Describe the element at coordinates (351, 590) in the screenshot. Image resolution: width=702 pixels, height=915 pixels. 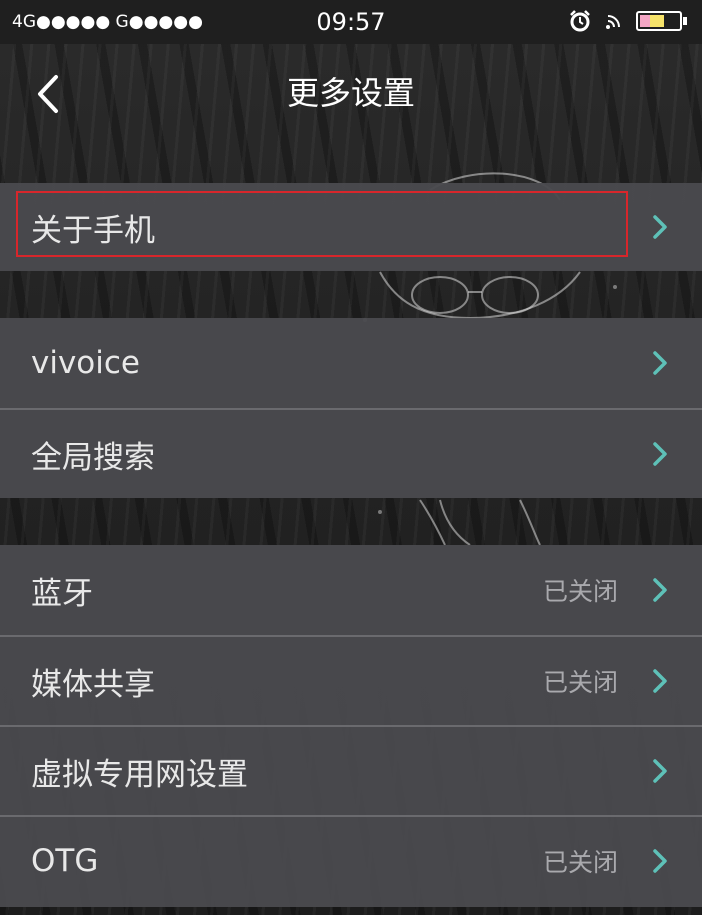
I see `settings-row-bluetooth: 蓝牙 已关闭` at that location.